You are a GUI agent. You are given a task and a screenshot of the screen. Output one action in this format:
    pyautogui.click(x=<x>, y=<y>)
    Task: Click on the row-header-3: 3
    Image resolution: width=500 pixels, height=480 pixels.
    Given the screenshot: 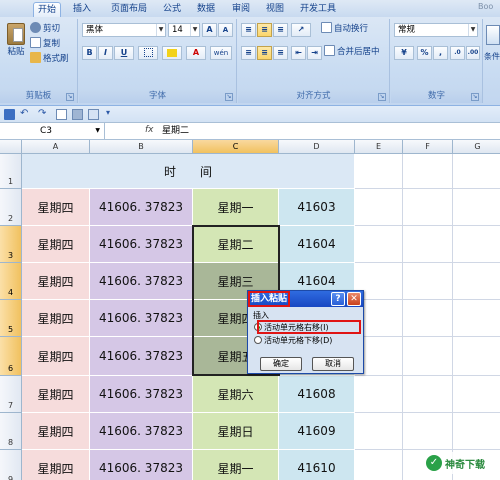 What is the action you would take?
    pyautogui.click(x=11, y=244)
    